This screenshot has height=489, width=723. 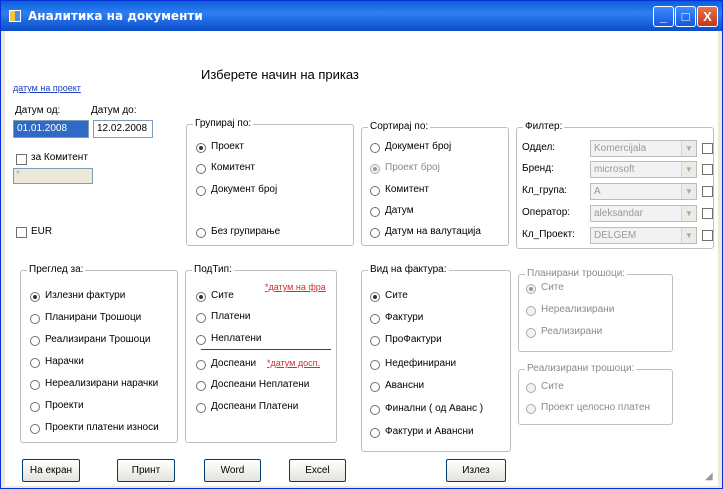 What do you see at coordinates (375, 148) in the screenshot?
I see `sort-by-radio-docnum` at bounding box center [375, 148].